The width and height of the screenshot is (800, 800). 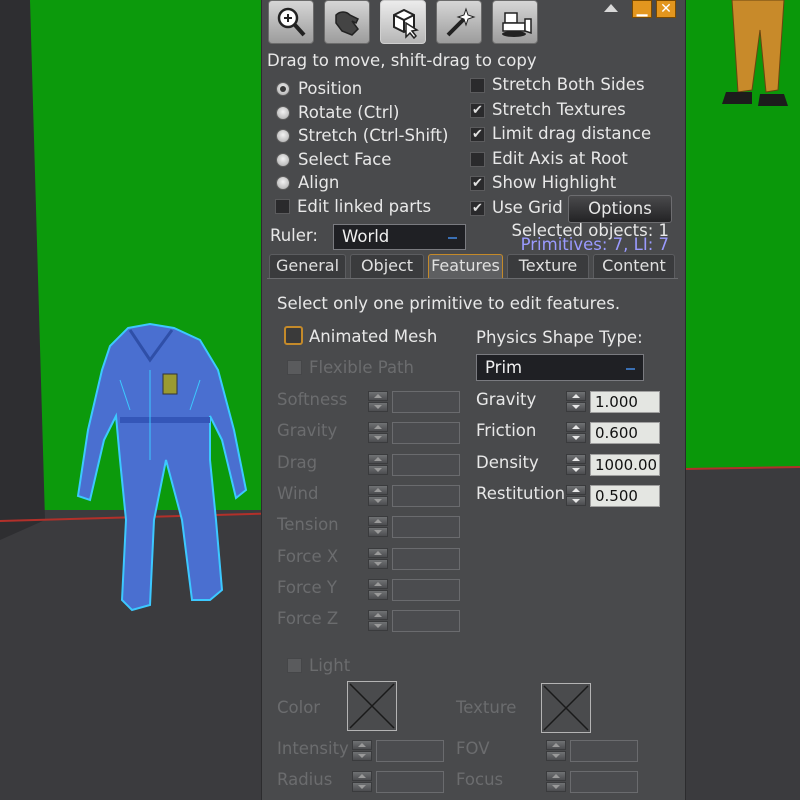 I want to click on physics-param-field-1: 0.600, so click(x=625, y=433).